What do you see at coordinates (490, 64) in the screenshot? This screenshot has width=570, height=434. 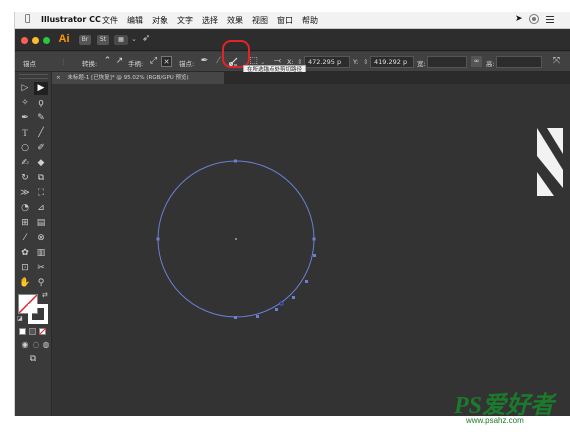 I see `height-label: 高:` at bounding box center [490, 64].